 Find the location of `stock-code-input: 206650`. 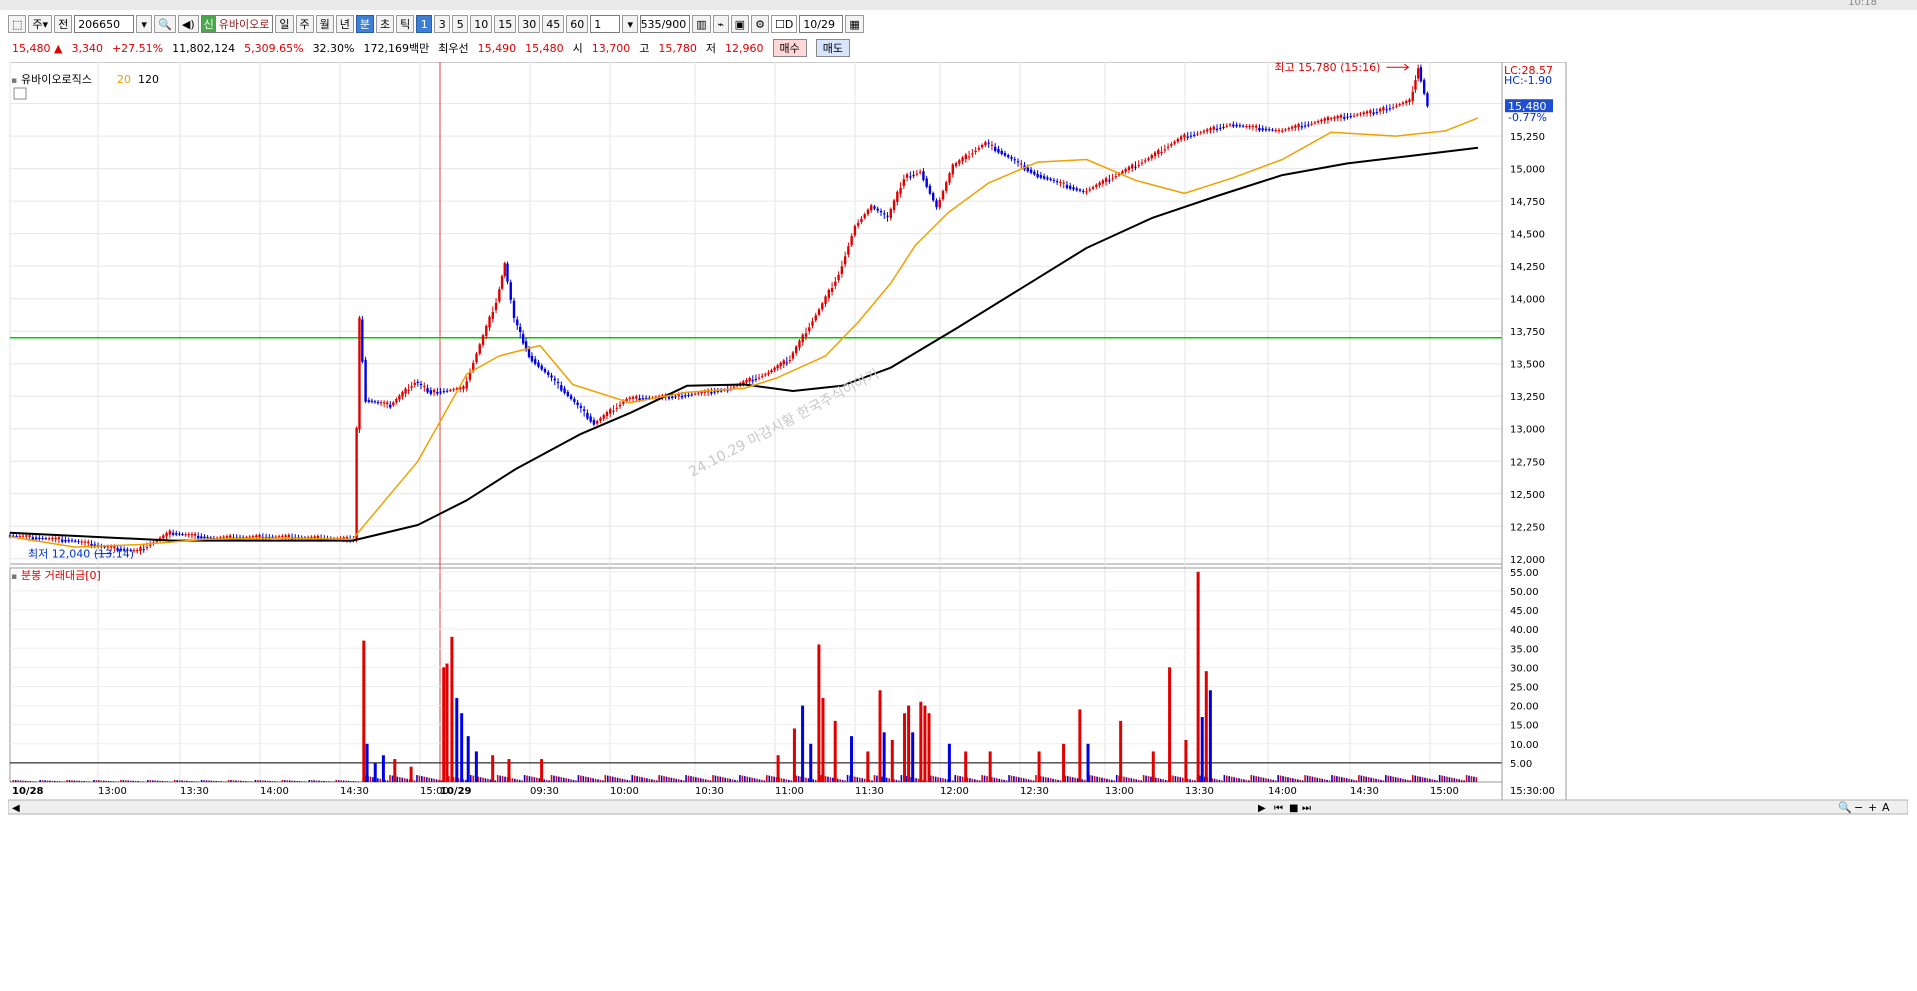

stock-code-input: 206650 is located at coordinates (104, 24).